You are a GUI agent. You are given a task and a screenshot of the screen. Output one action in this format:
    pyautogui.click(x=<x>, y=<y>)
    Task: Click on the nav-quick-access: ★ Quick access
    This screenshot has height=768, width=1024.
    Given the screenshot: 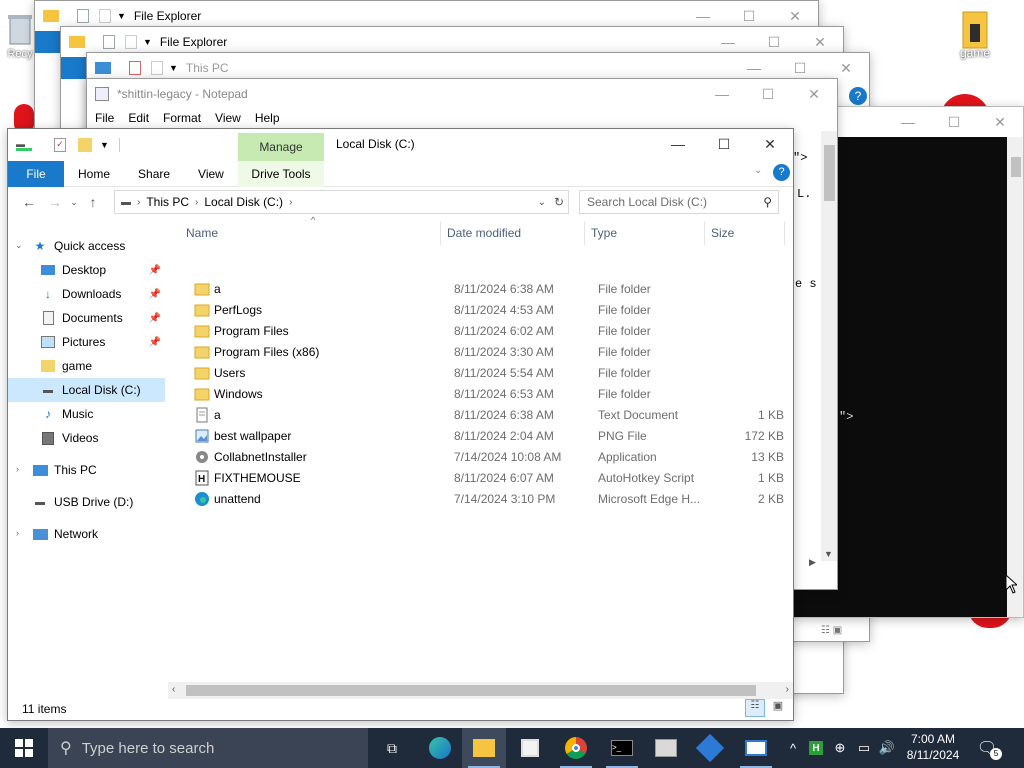 What is the action you would take?
    pyautogui.click(x=98, y=246)
    